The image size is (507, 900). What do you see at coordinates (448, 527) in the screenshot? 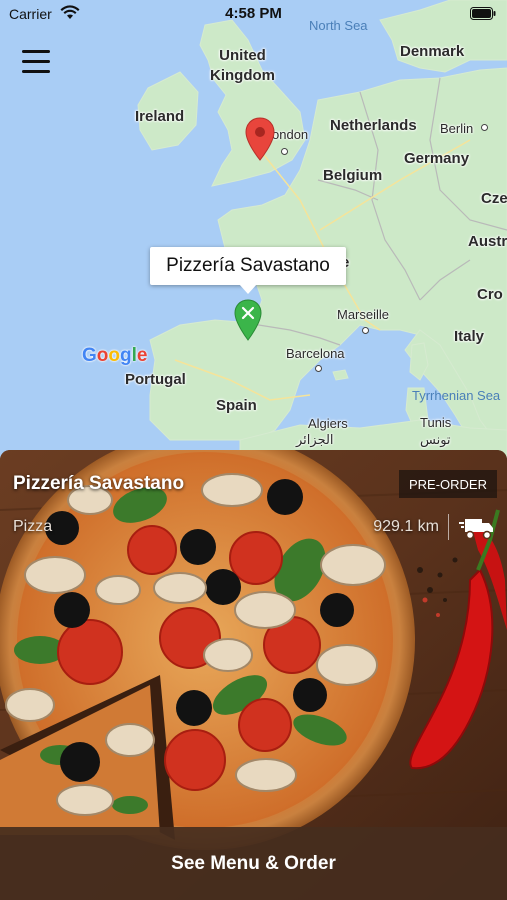
I see `info-divider` at bounding box center [448, 527].